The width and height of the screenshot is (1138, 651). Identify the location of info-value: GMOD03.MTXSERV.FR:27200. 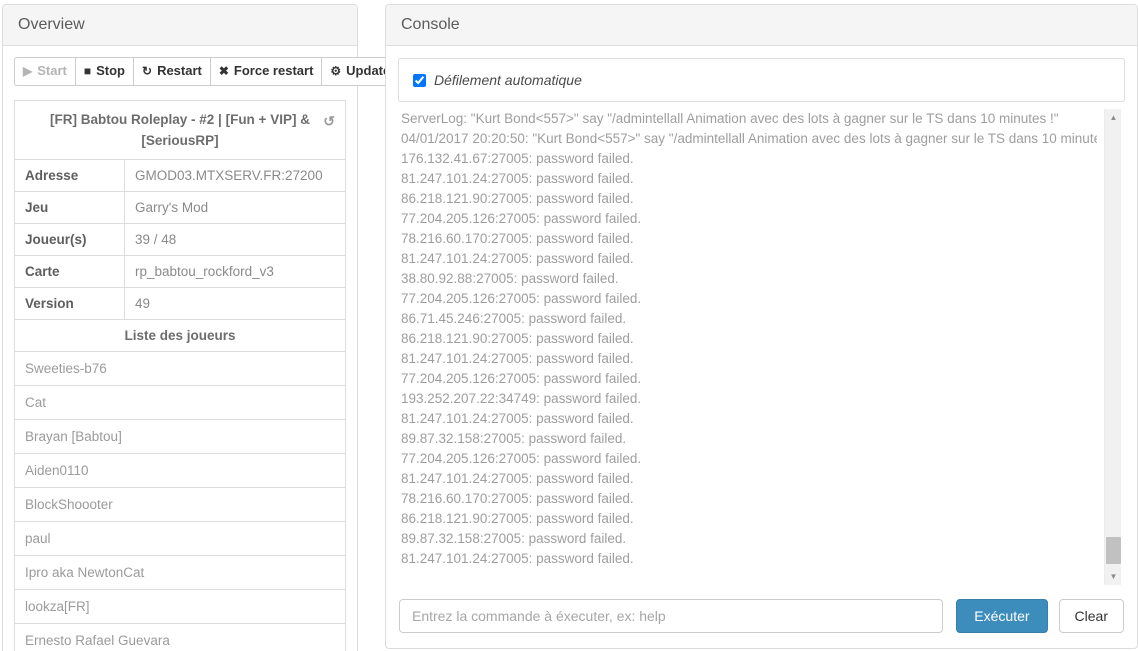
(235, 175).